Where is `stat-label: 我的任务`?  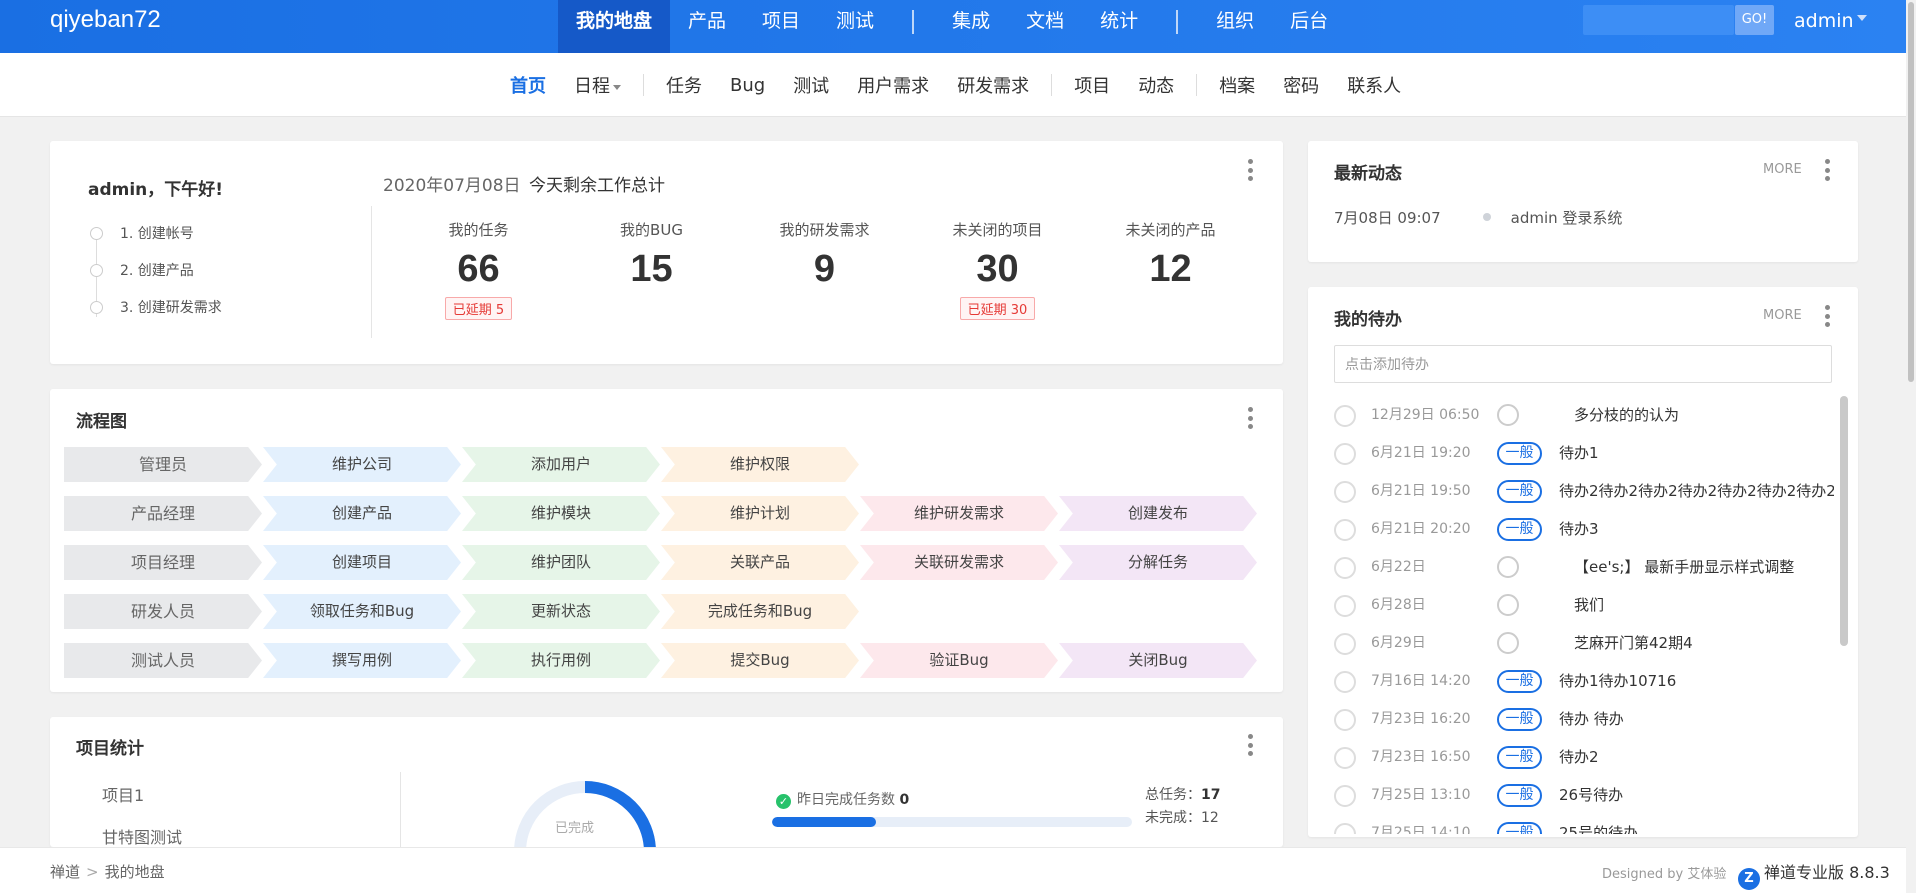 stat-label: 我的任务 is located at coordinates (478, 230).